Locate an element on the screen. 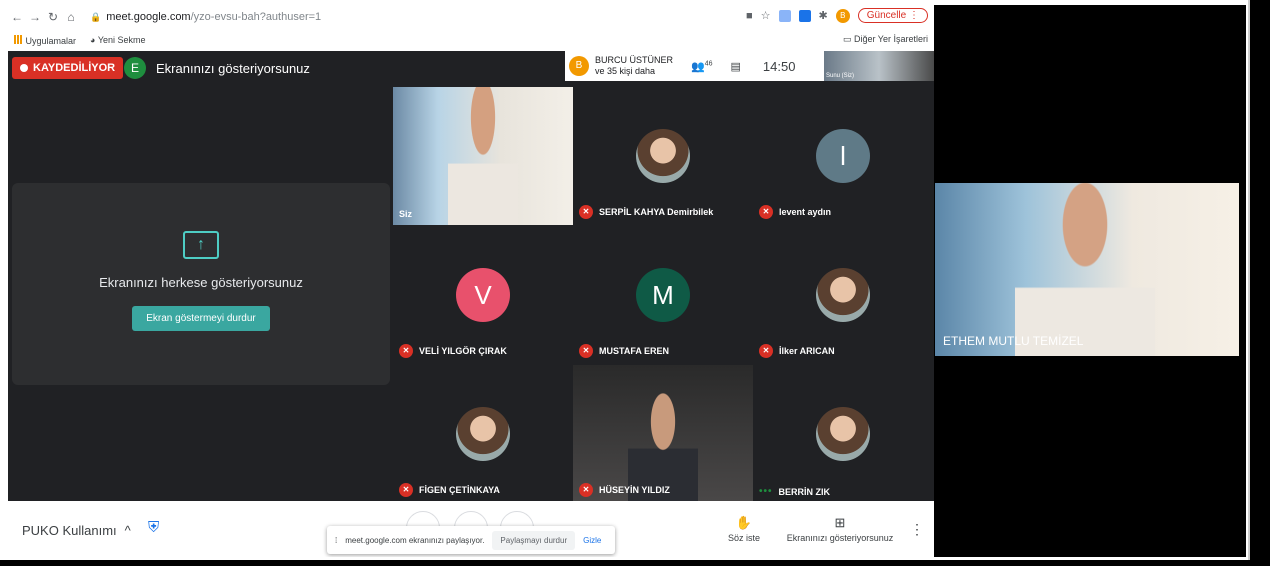 The height and width of the screenshot is (566, 1270). sharing-text: meet.google.com ekranınızı paylaşıyor. is located at coordinates (415, 540).